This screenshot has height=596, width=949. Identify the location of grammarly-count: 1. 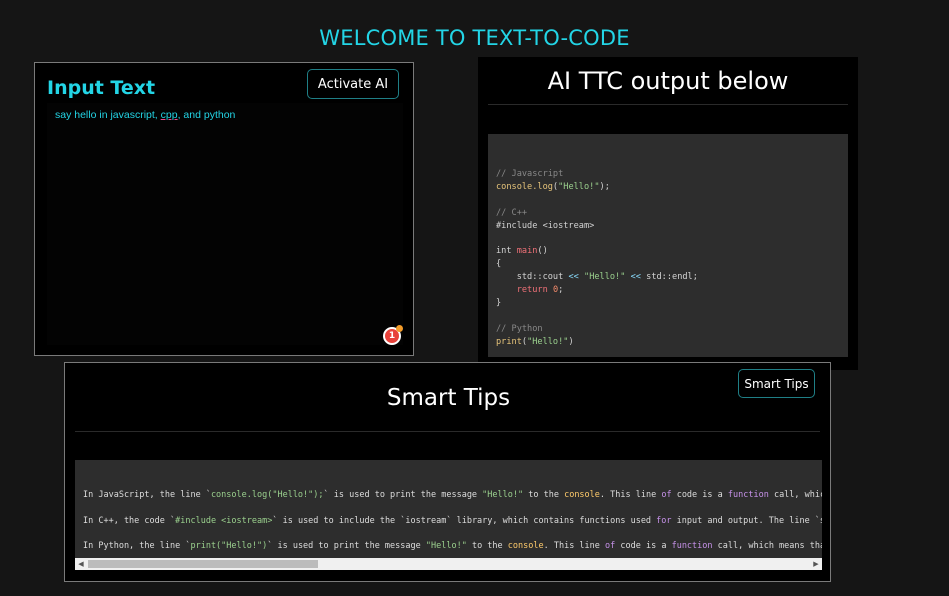
(392, 336).